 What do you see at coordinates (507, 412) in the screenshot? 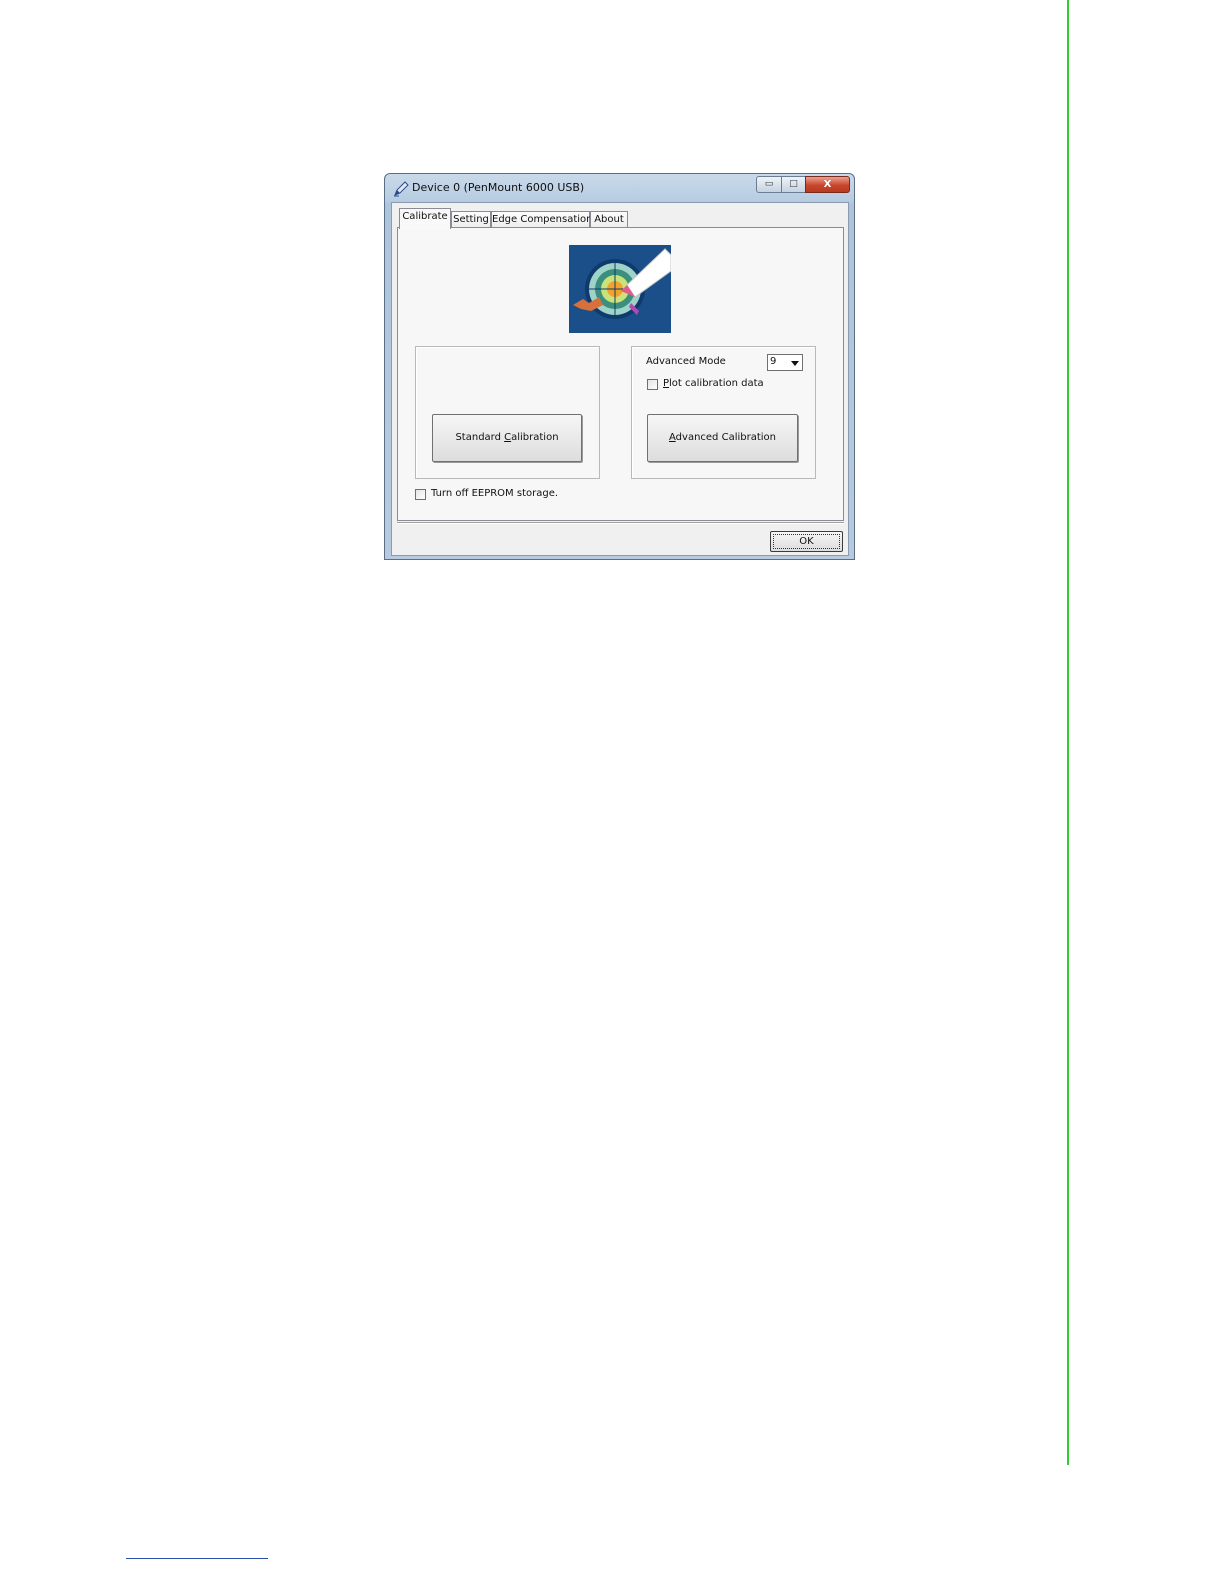
I see `standard-calibration-group: Standard Calibration` at bounding box center [507, 412].